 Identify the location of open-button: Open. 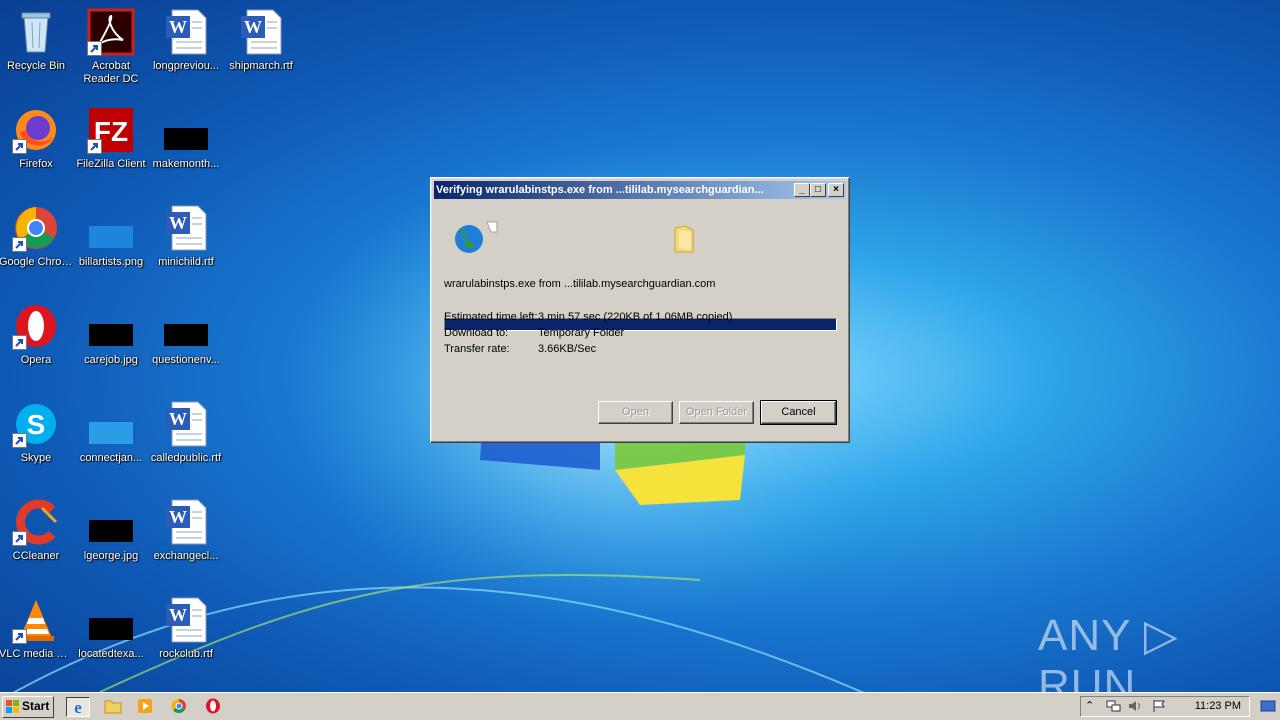
(635, 412).